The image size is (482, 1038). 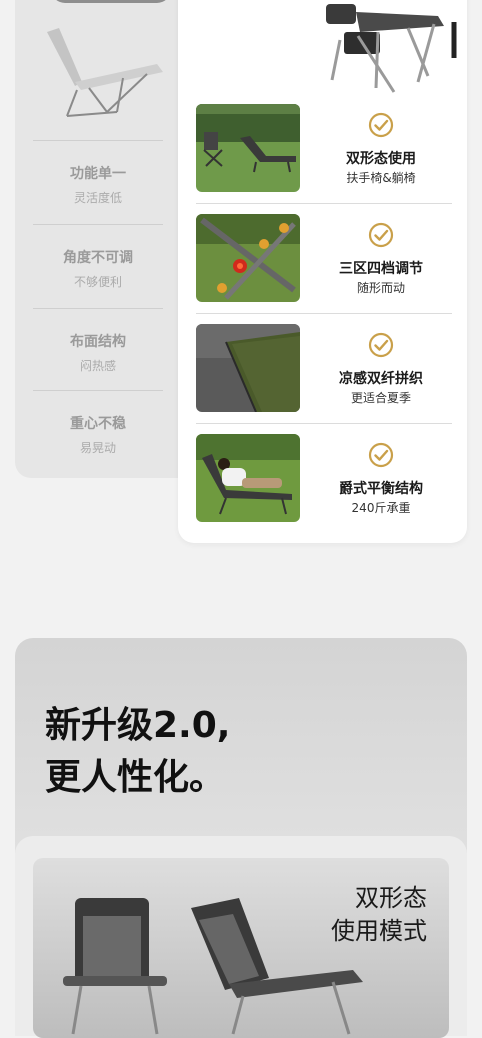 What do you see at coordinates (381, 159) in the screenshot?
I see `feature-title: 双形态使用` at bounding box center [381, 159].